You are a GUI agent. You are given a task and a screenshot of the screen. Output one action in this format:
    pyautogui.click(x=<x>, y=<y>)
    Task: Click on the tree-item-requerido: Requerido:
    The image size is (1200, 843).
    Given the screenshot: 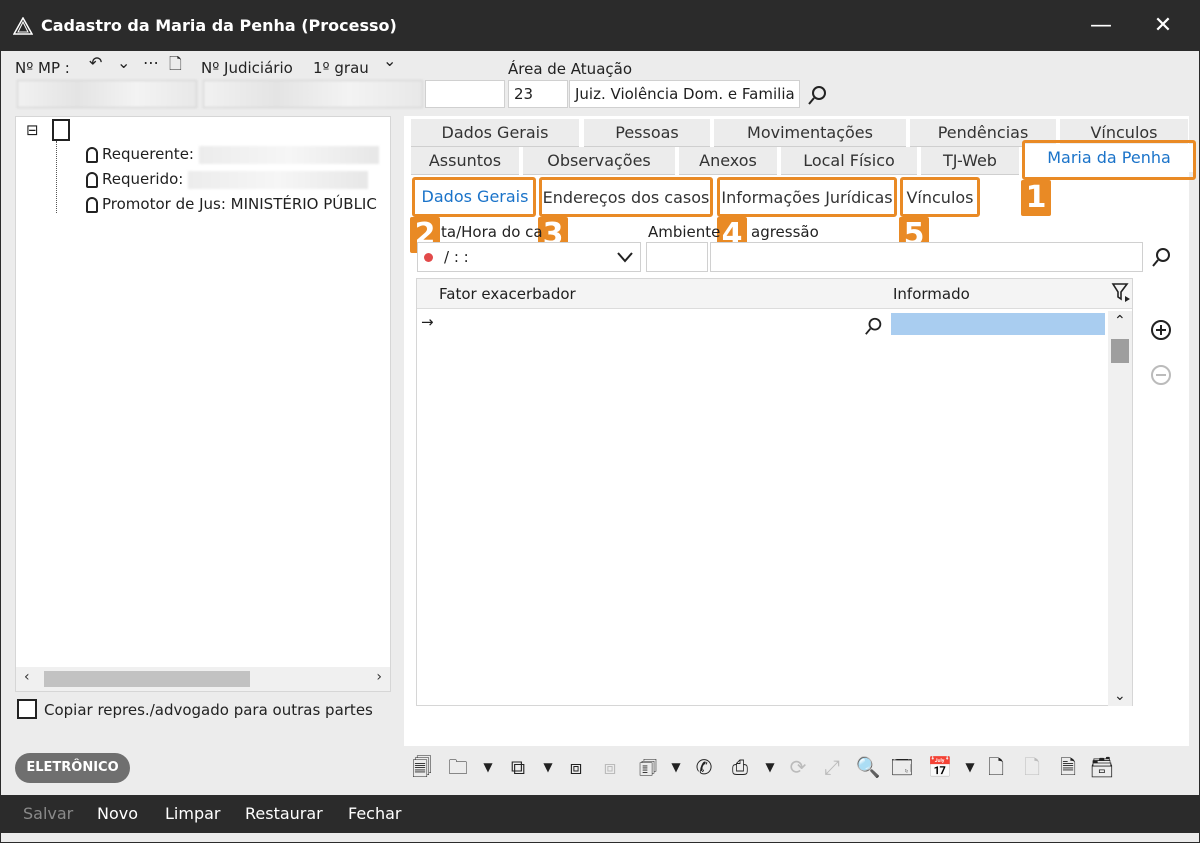 What is the action you would take?
    pyautogui.click(x=227, y=179)
    